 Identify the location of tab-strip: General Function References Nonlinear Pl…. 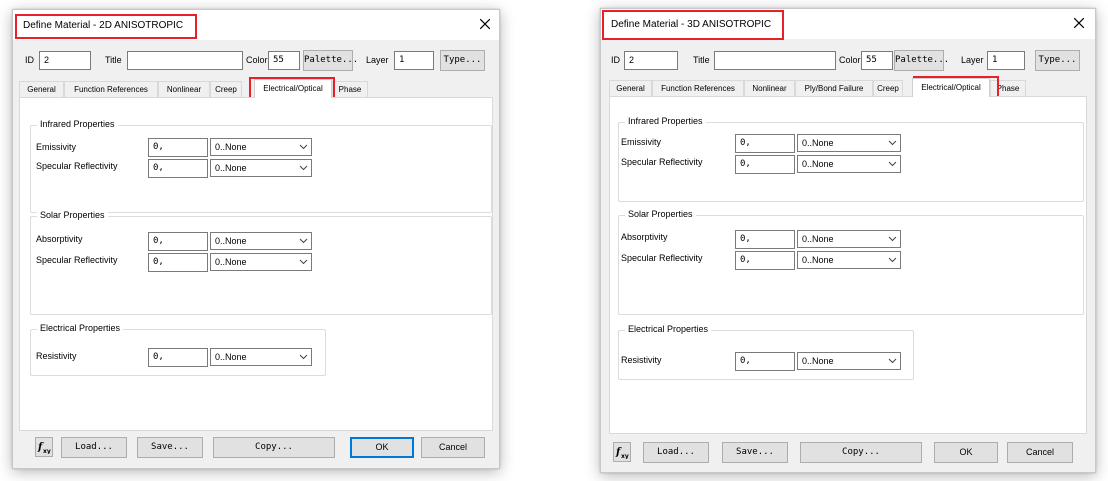
(848, 87).